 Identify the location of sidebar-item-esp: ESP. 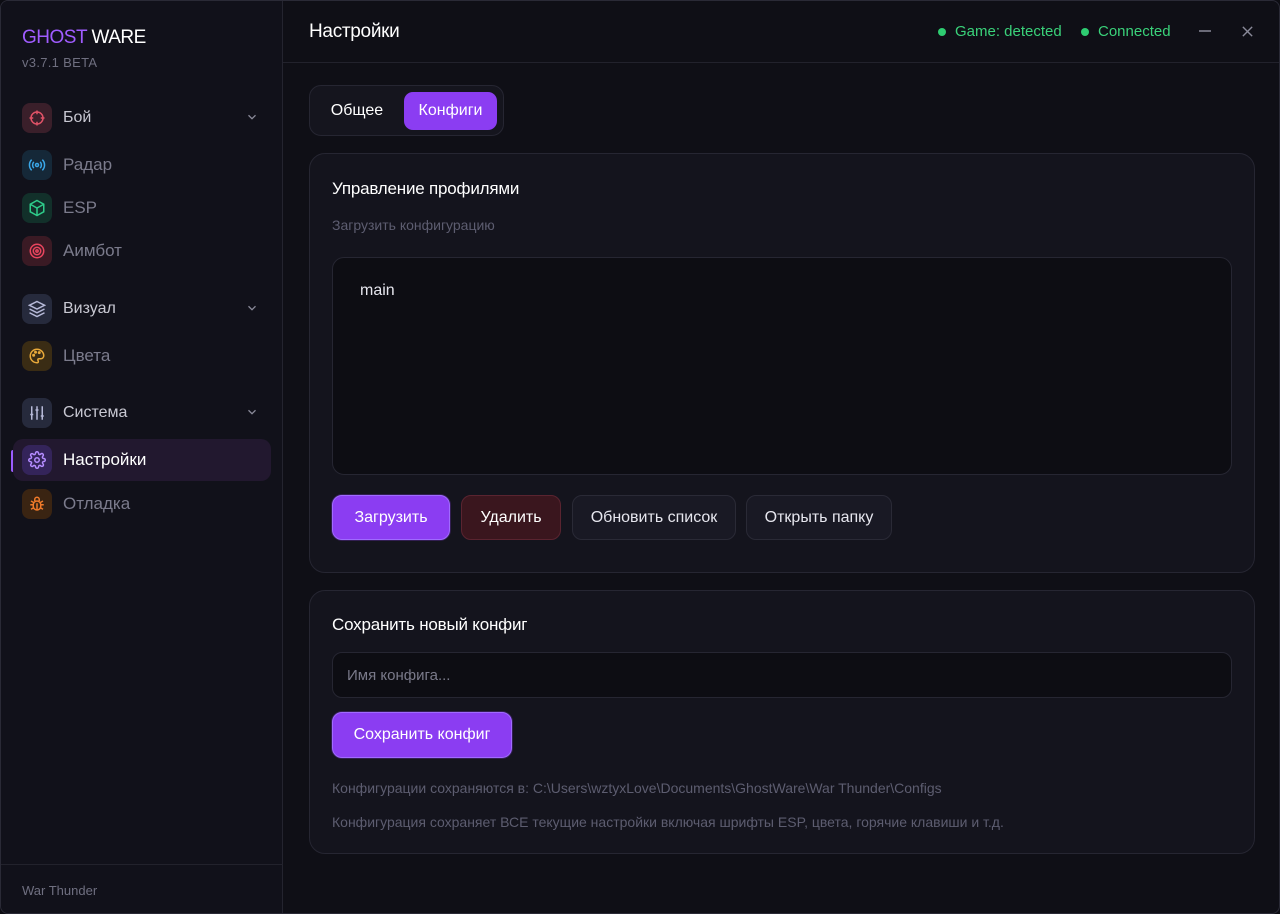
(142, 208).